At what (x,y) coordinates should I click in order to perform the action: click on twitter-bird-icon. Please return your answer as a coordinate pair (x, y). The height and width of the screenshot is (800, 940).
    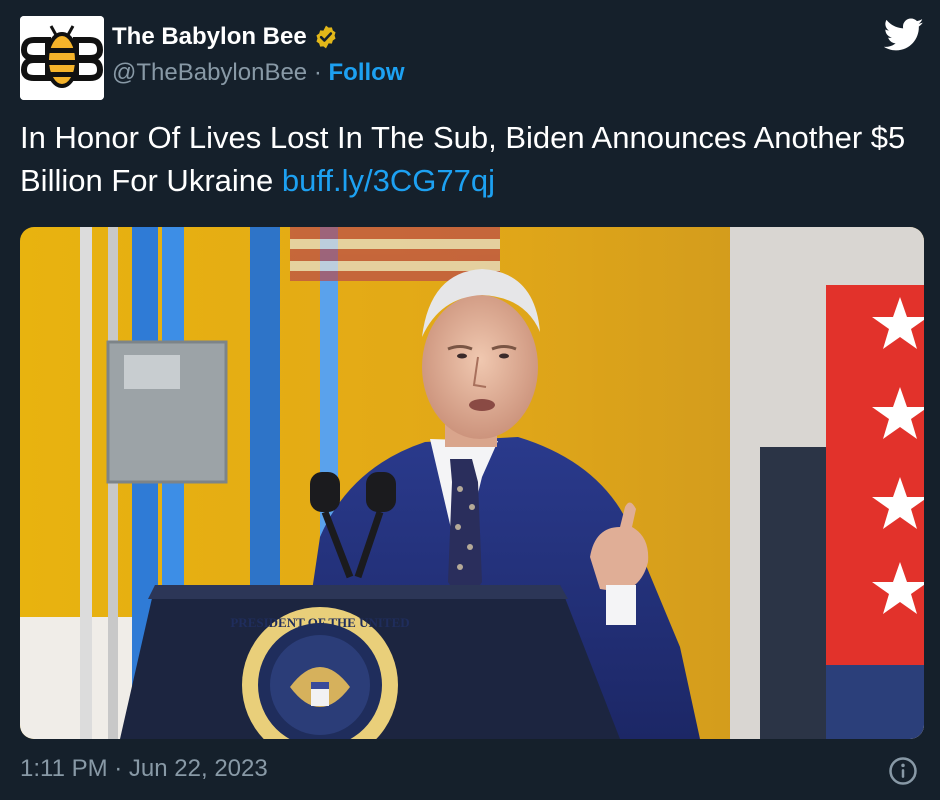
    Looking at the image, I should click on (904, 35).